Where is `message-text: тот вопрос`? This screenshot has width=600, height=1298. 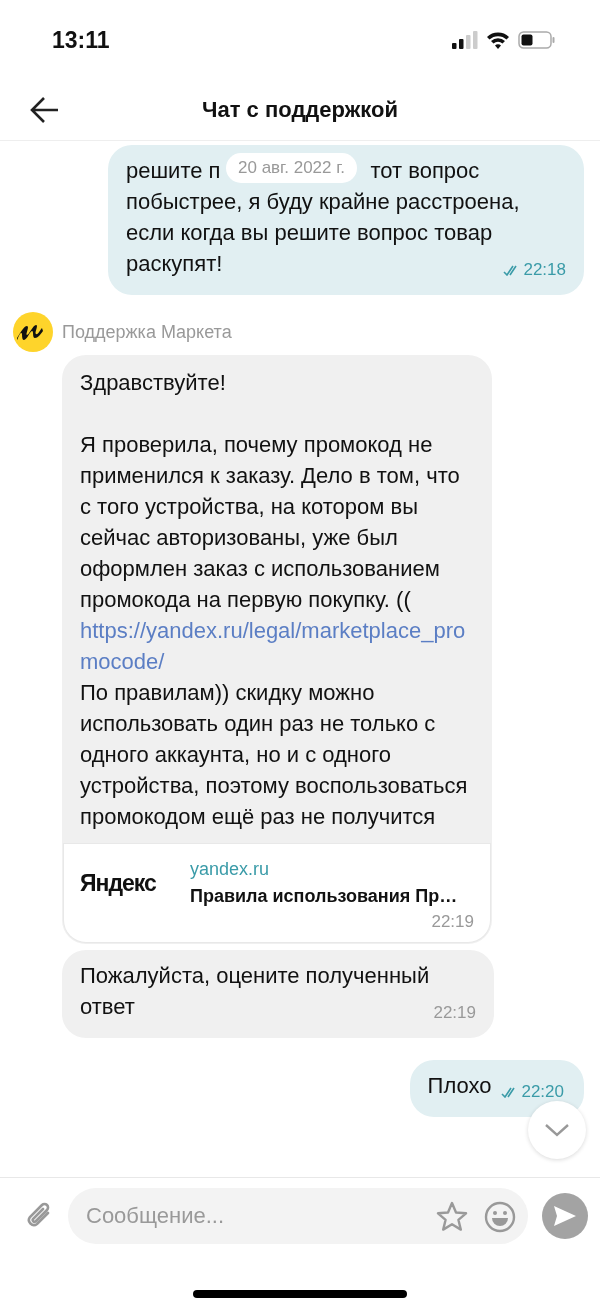 message-text: тот вопрос is located at coordinates (425, 171).